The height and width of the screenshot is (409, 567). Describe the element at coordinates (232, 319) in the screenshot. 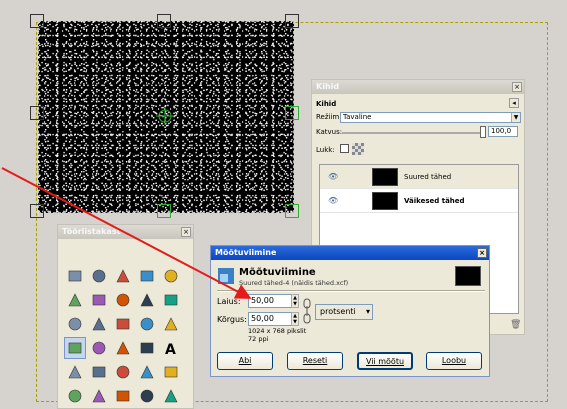

I see `height-label: Kõrgus:` at that location.